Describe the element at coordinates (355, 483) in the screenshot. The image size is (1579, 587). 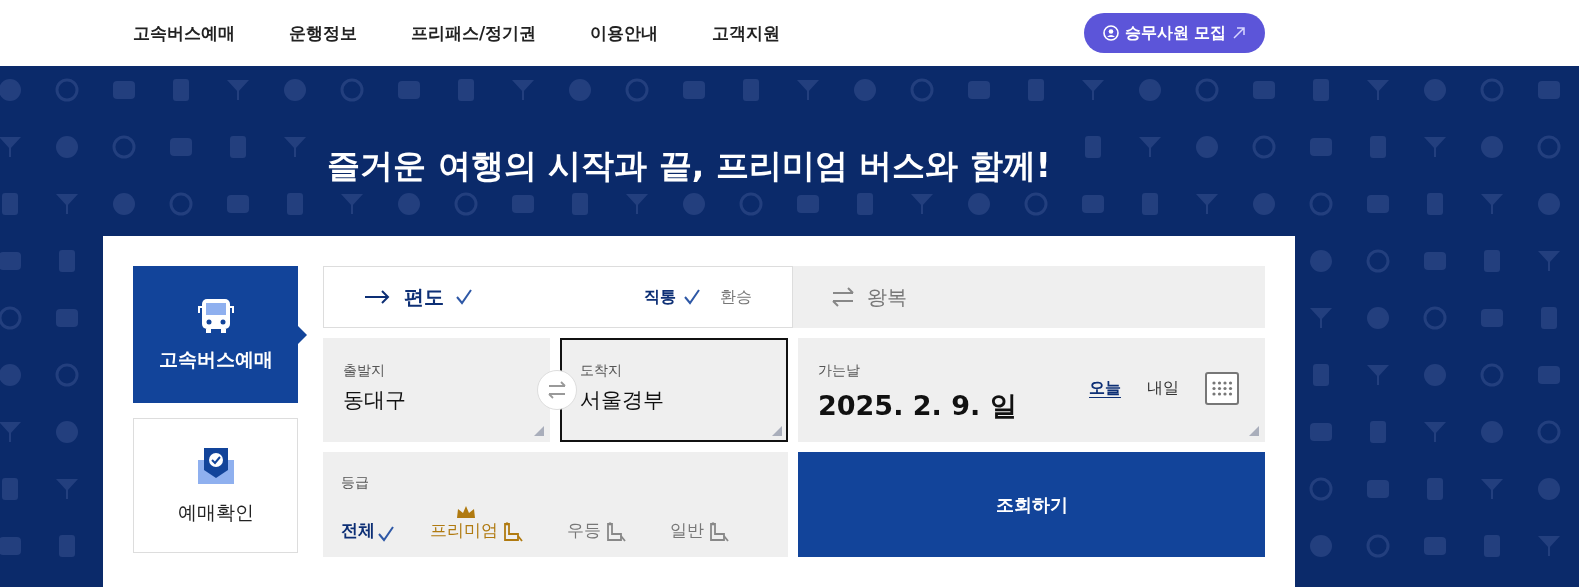
I see `field-label: 등급` at that location.